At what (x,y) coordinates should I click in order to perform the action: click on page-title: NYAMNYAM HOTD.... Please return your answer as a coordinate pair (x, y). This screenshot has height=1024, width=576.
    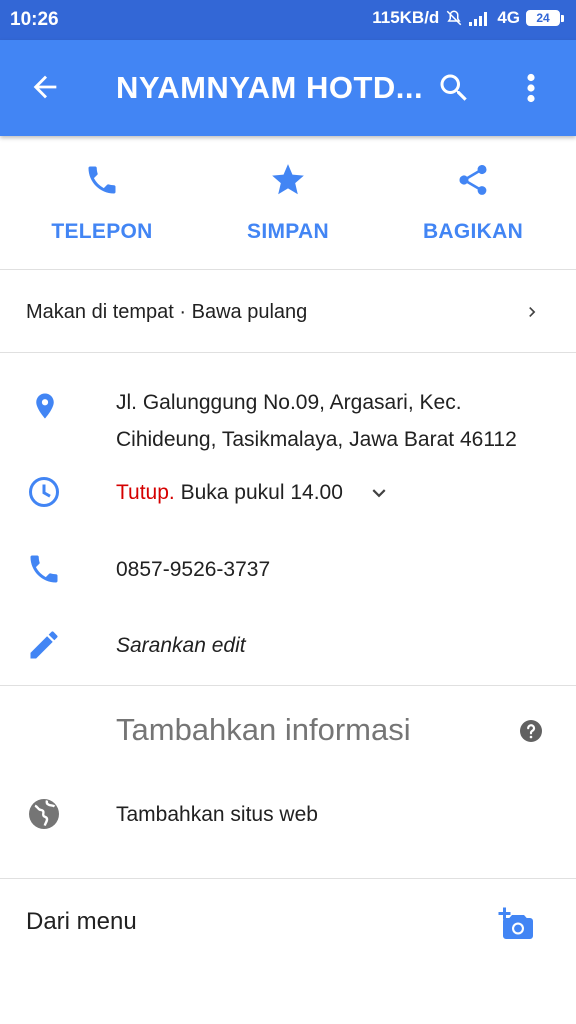
    Looking at the image, I should click on (270, 87).